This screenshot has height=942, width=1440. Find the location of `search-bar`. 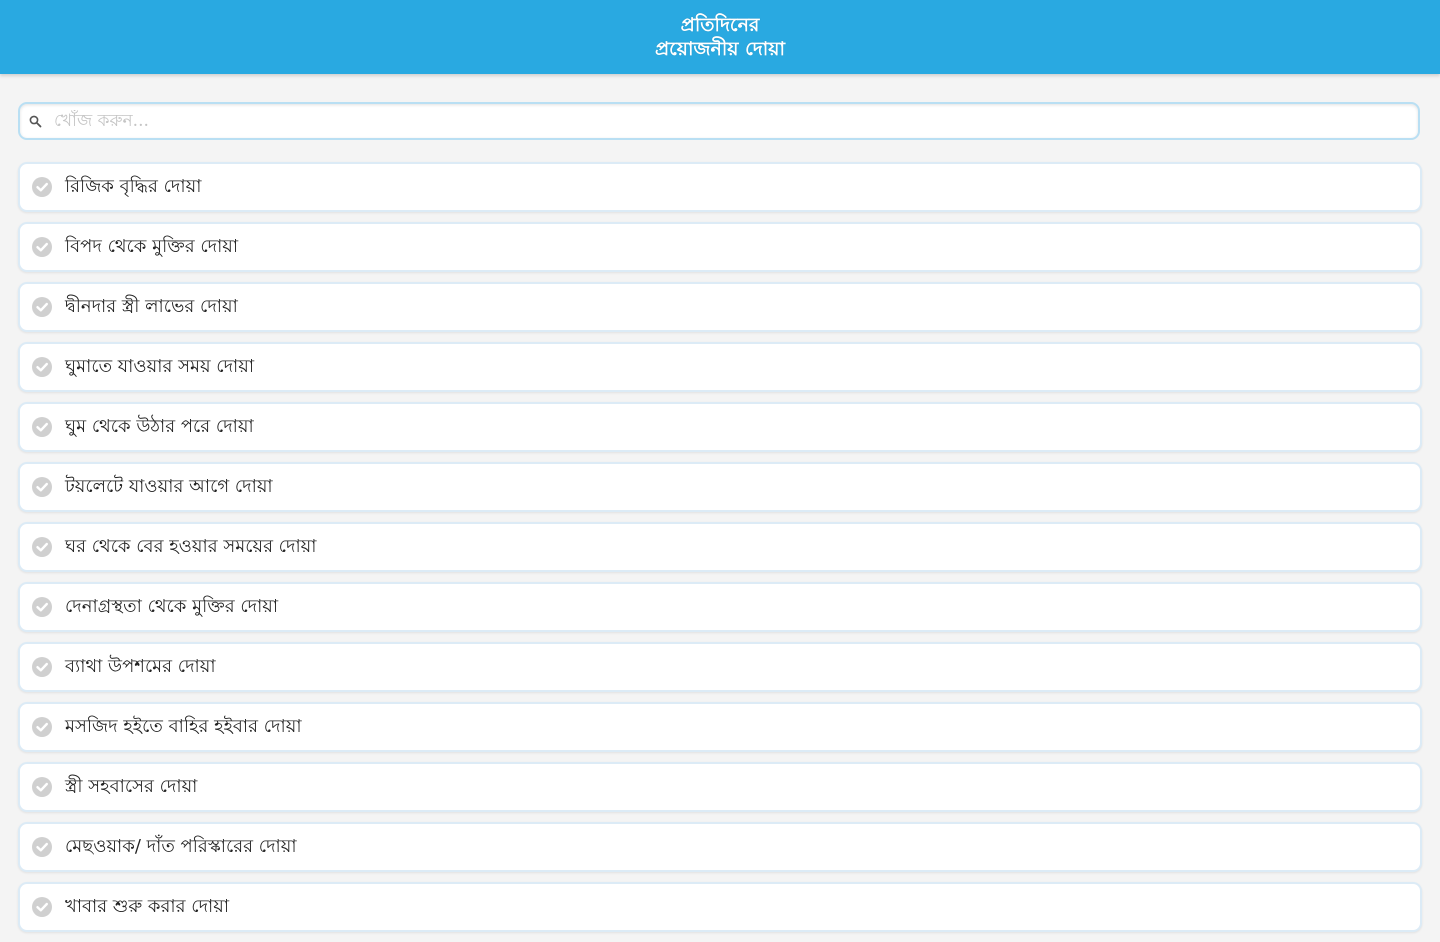

search-bar is located at coordinates (719, 121).